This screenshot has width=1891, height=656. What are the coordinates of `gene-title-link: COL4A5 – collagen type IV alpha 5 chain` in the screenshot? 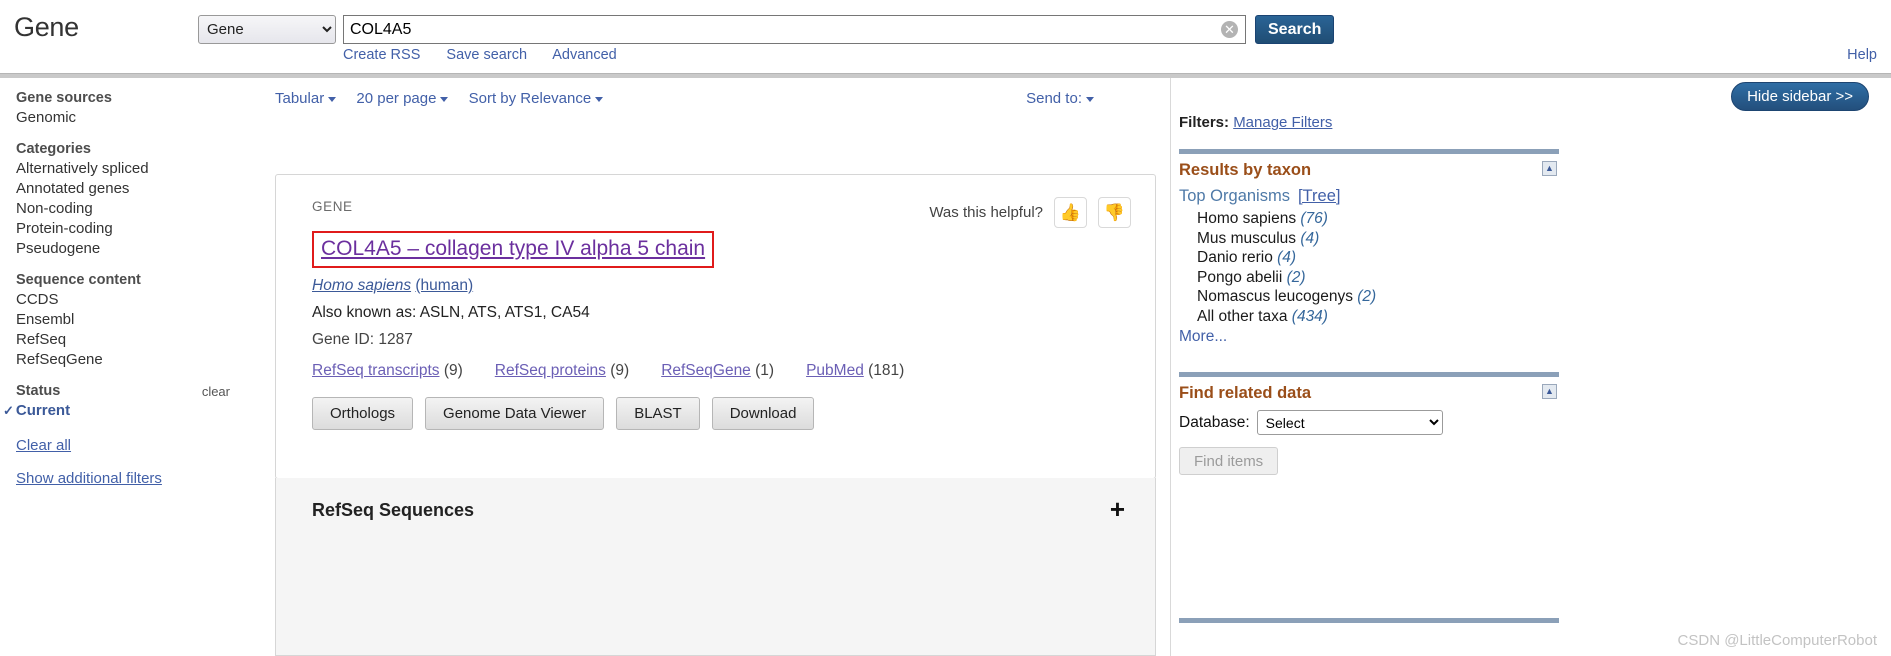 It's located at (513, 248).